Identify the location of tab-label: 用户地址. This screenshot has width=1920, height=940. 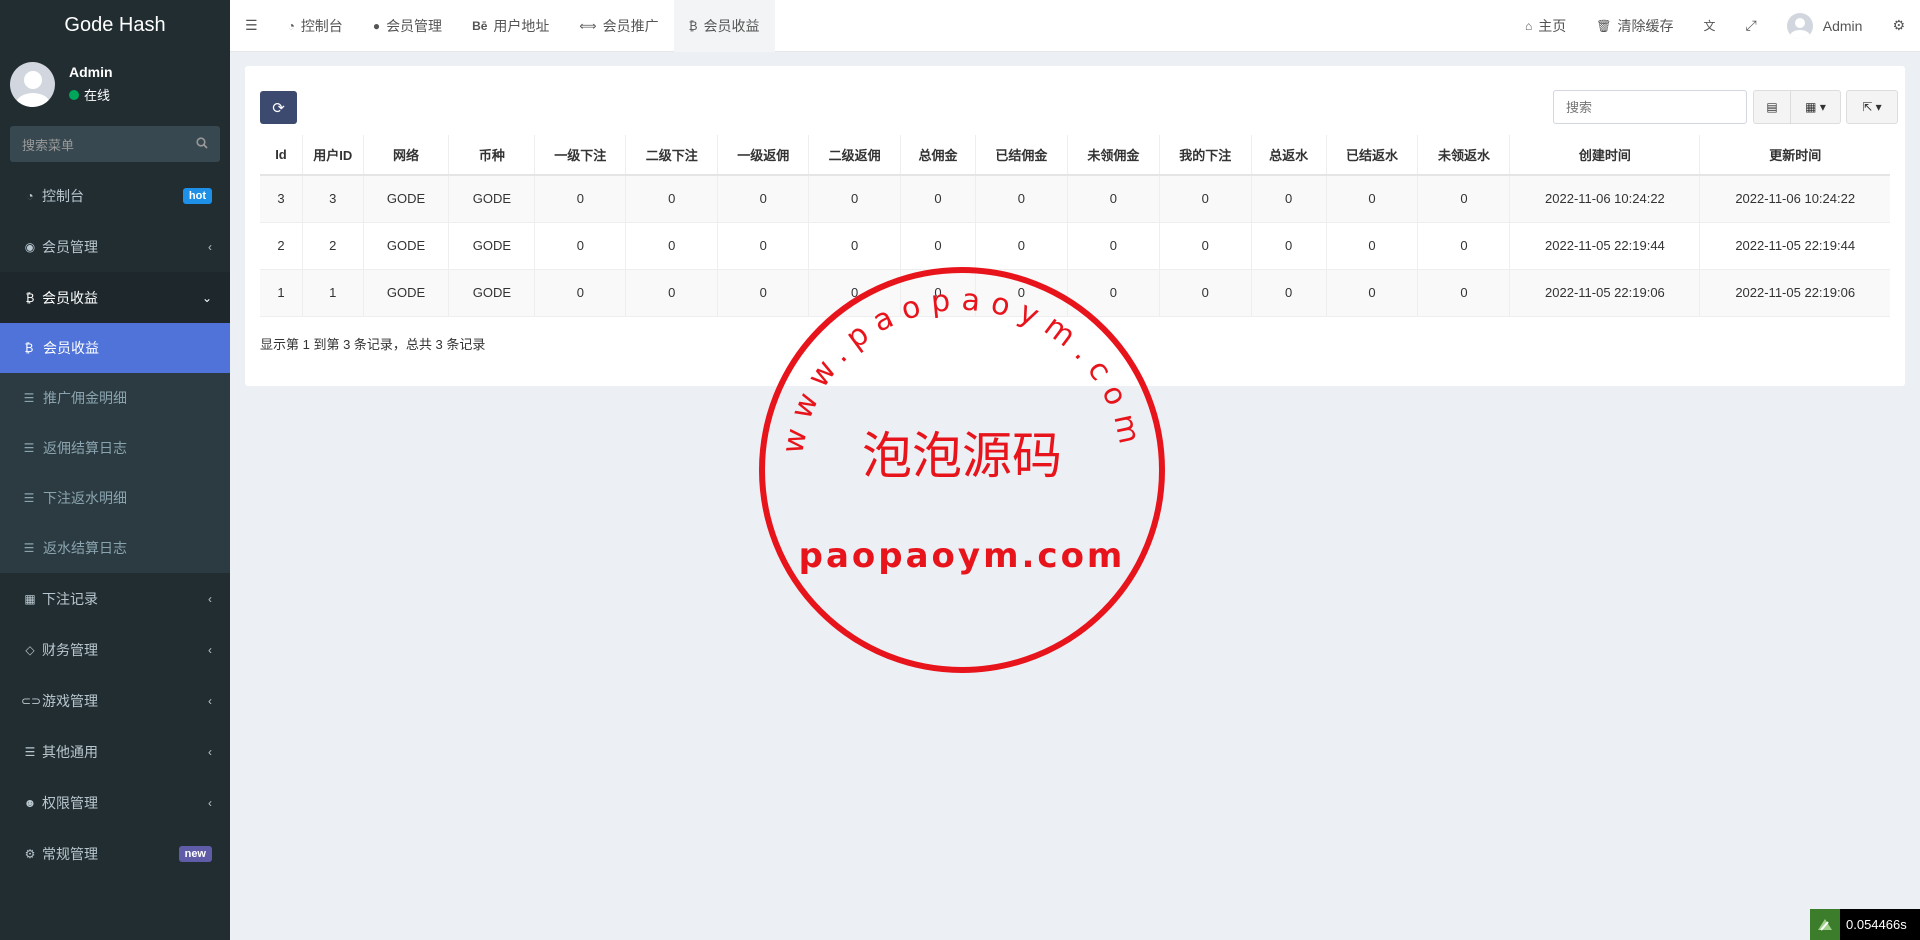
(521, 25).